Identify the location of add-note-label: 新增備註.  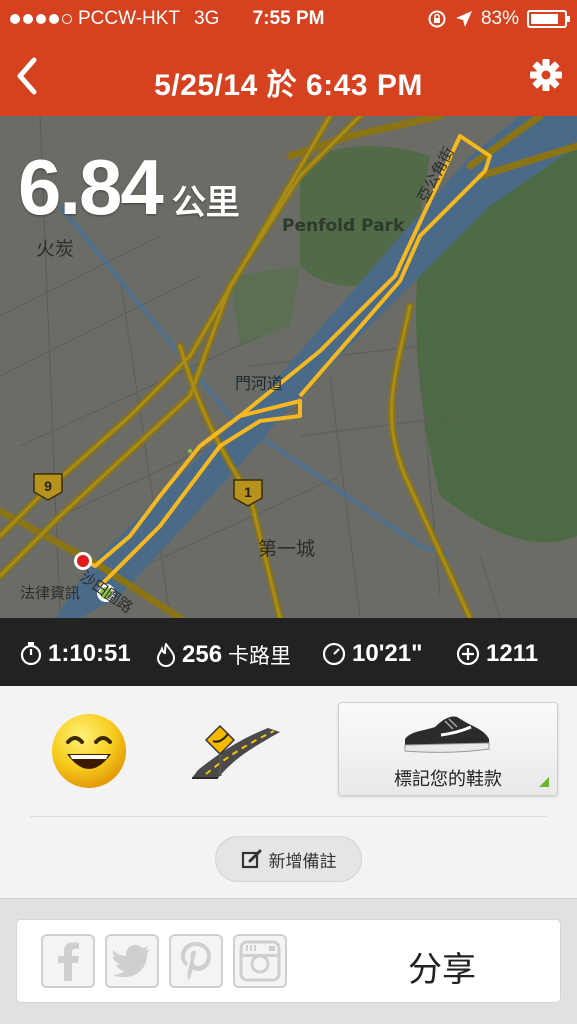
(302, 861).